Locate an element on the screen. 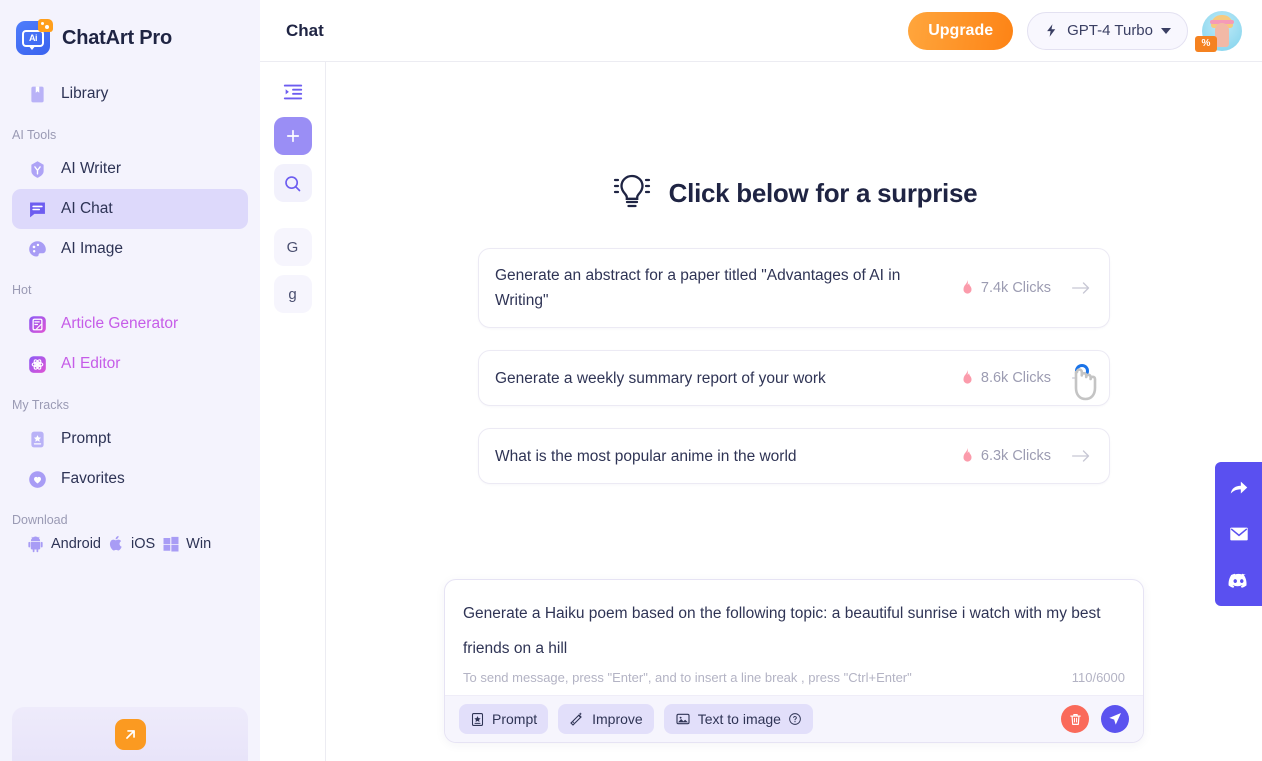 The width and height of the screenshot is (1262, 761). section-title-hot: Hot is located at coordinates (22, 290).